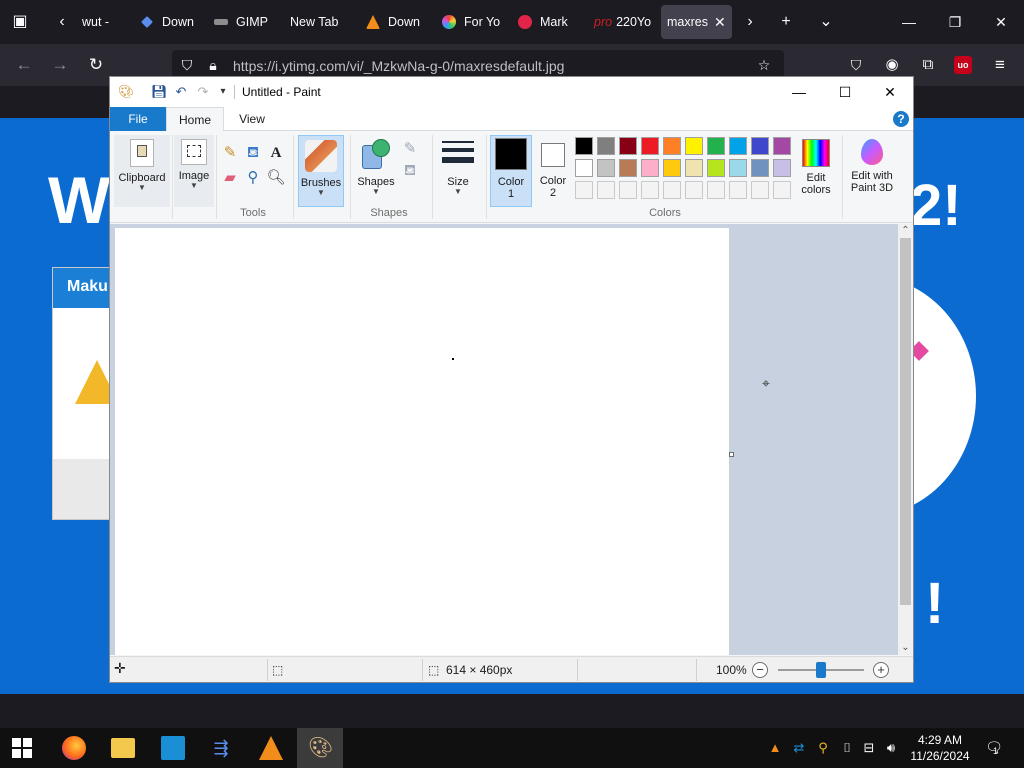 The width and height of the screenshot is (1024, 768). Describe the element at coordinates (410, 171) in the screenshot. I see `fill-icon: ⛾` at that location.